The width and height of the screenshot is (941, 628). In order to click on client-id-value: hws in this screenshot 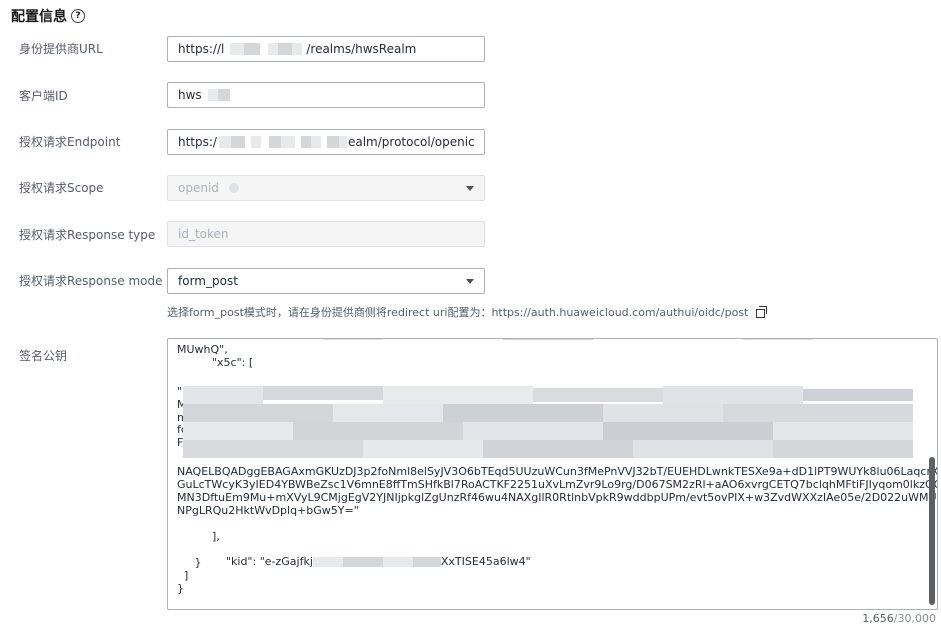, I will do `click(190, 95)`.